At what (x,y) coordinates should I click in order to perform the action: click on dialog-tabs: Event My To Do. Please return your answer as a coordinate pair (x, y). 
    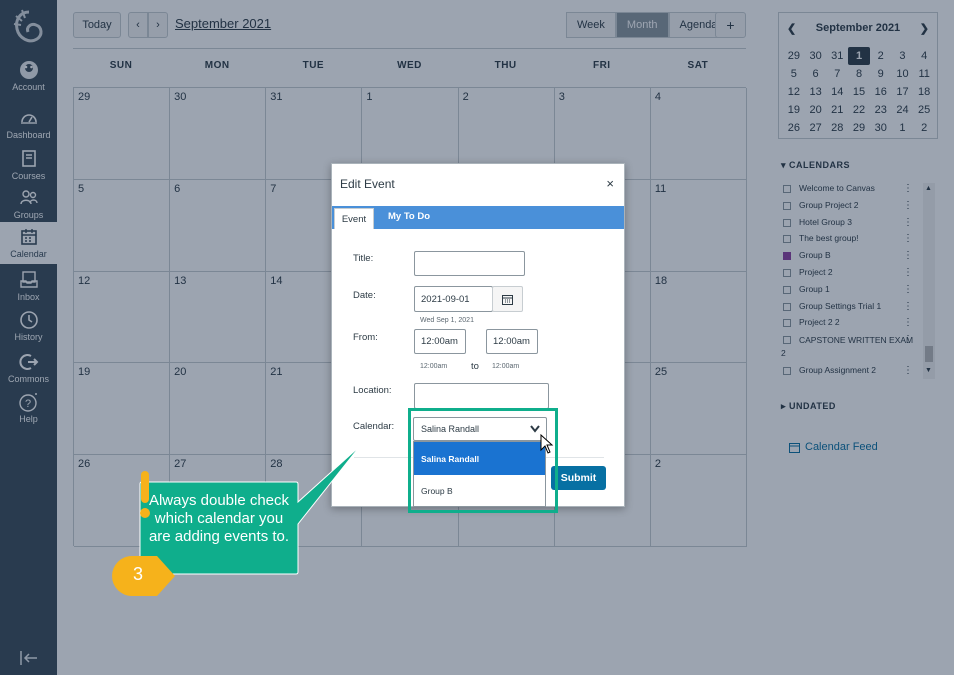
    Looking at the image, I should click on (478, 217).